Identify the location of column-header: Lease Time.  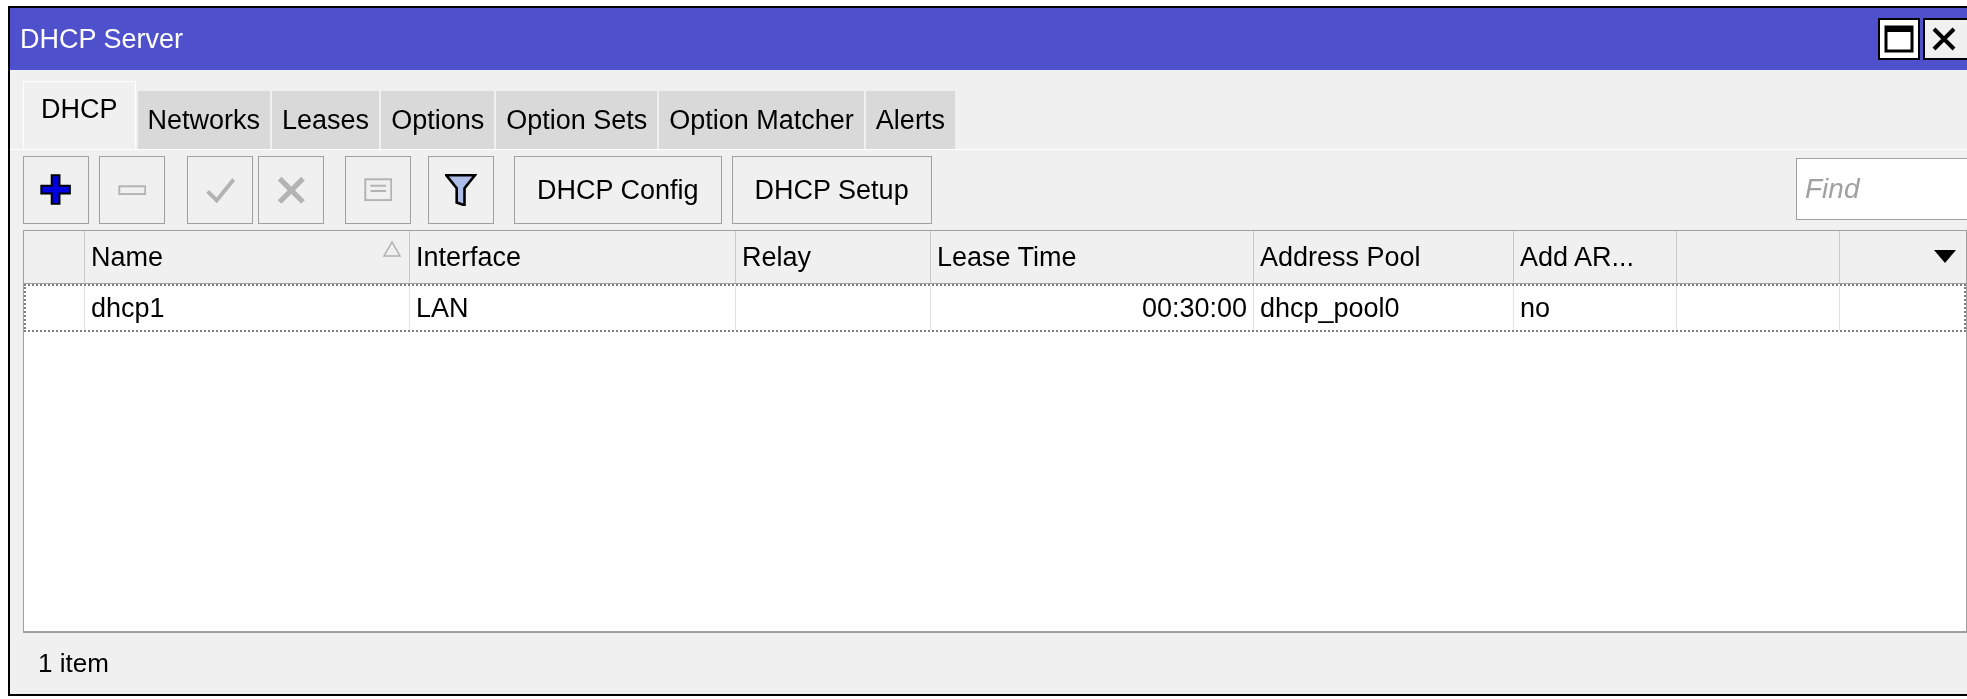
(1092, 257).